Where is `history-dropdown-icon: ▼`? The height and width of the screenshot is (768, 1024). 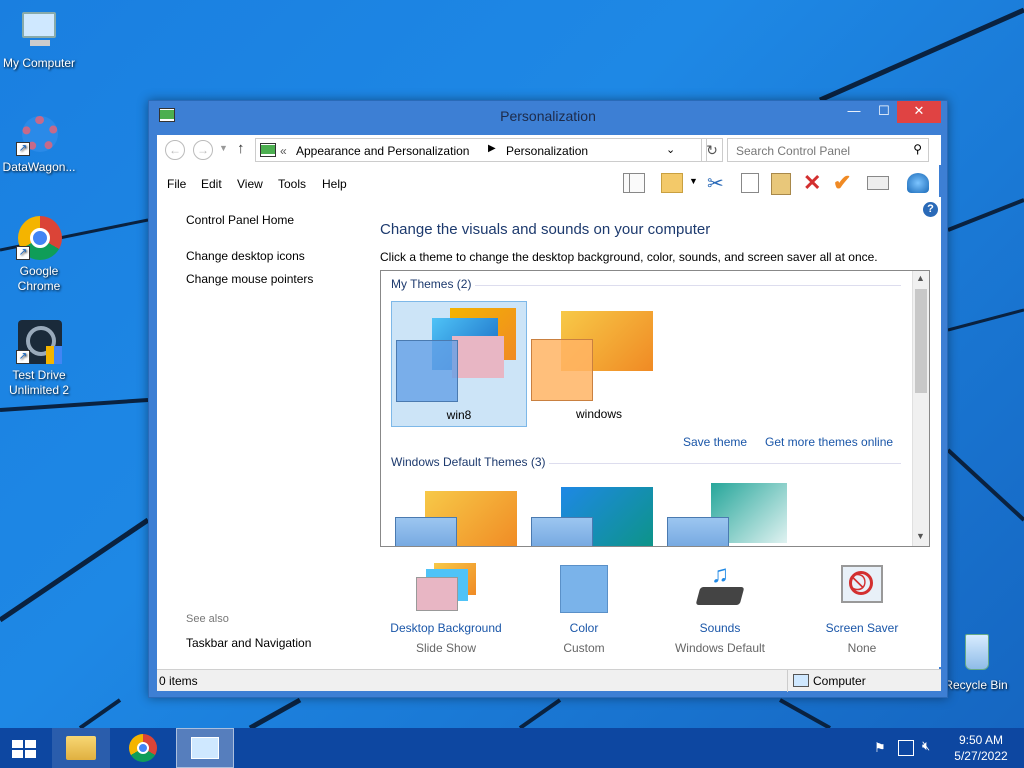
history-dropdown-icon: ▼ is located at coordinates (223, 148).